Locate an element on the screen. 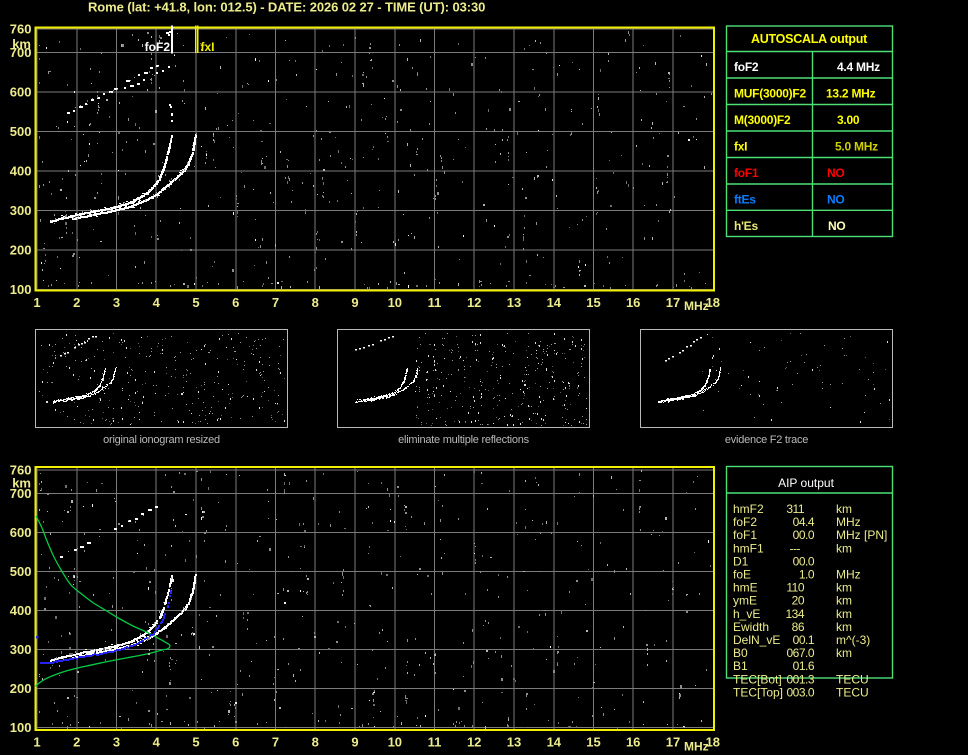 The image size is (968, 755). svg-text: 067.0 is located at coordinates (800, 653).